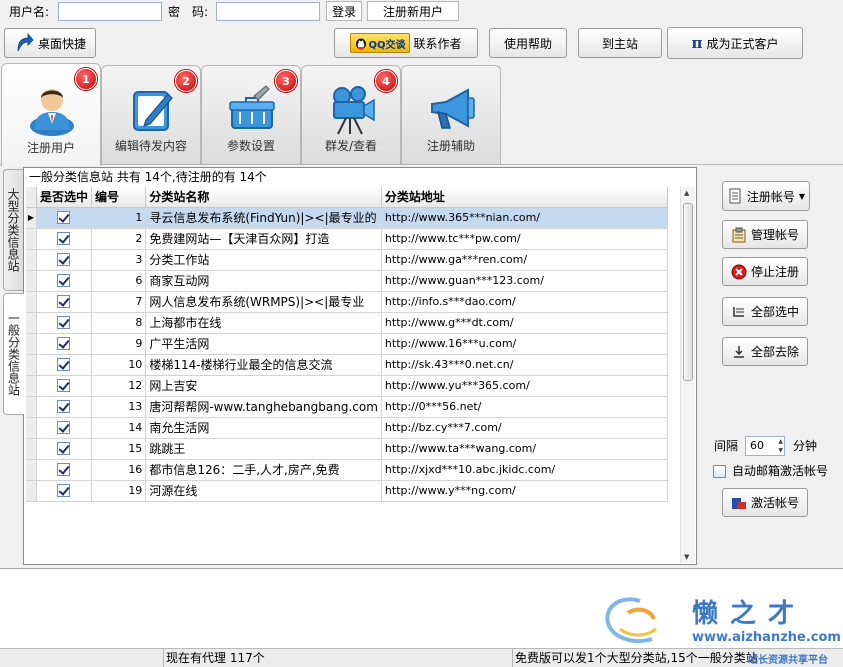 This screenshot has height=667, width=843. I want to click on grid-scrollbar: ▲ ▼, so click(687, 375).